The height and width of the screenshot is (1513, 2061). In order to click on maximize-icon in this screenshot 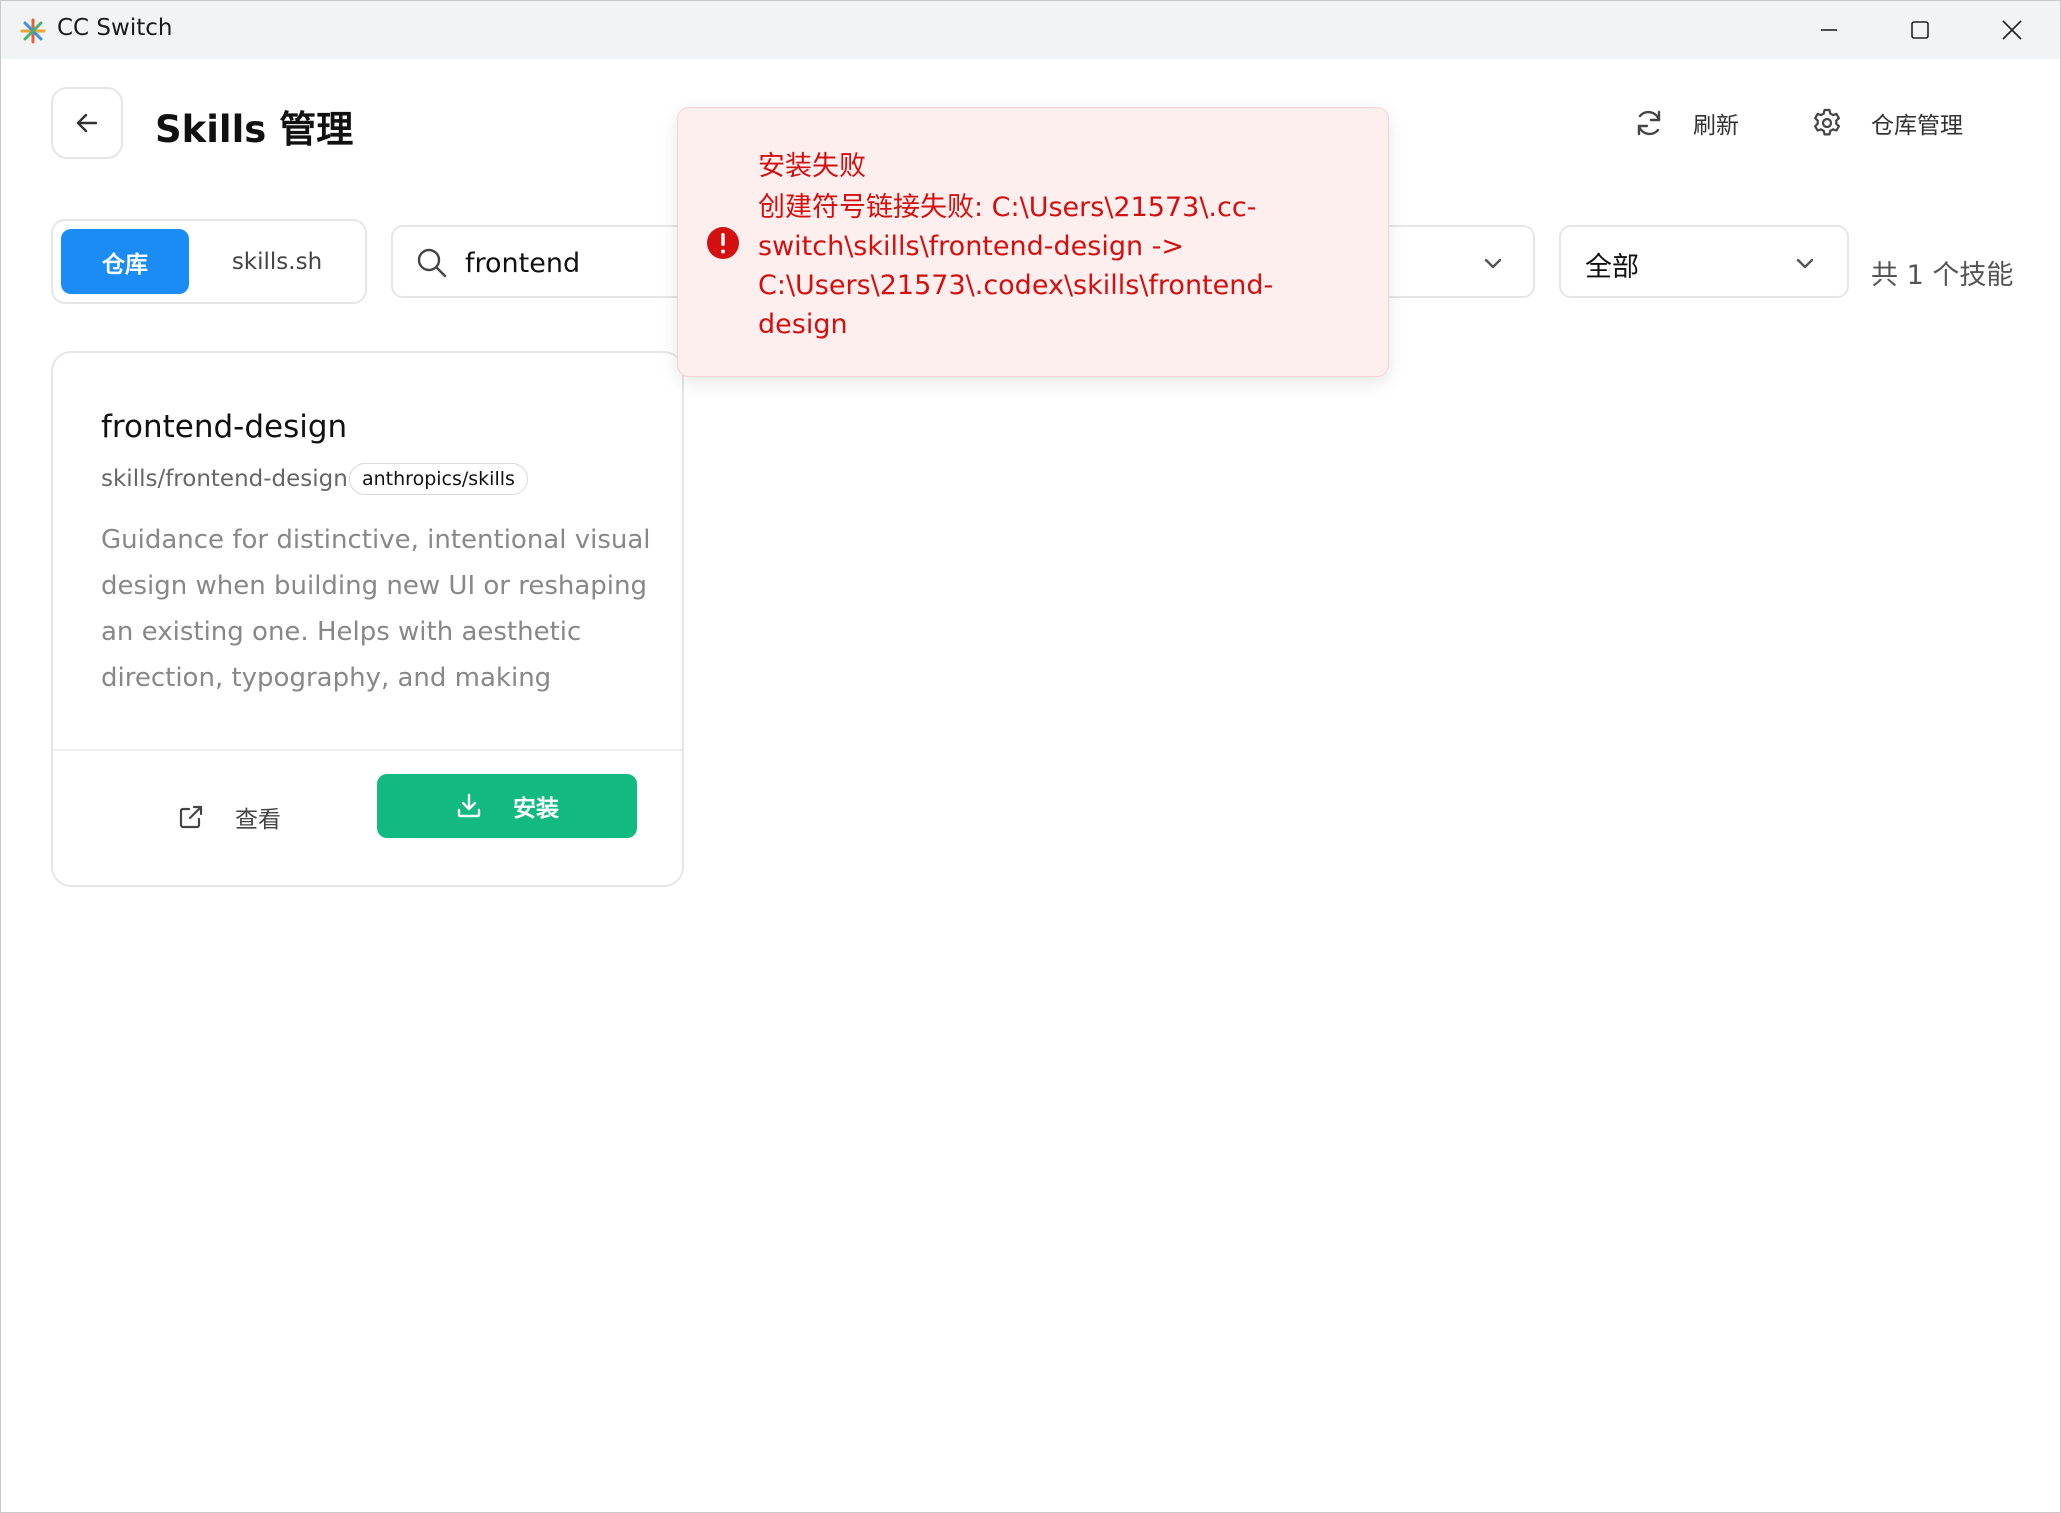, I will do `click(1920, 30)`.